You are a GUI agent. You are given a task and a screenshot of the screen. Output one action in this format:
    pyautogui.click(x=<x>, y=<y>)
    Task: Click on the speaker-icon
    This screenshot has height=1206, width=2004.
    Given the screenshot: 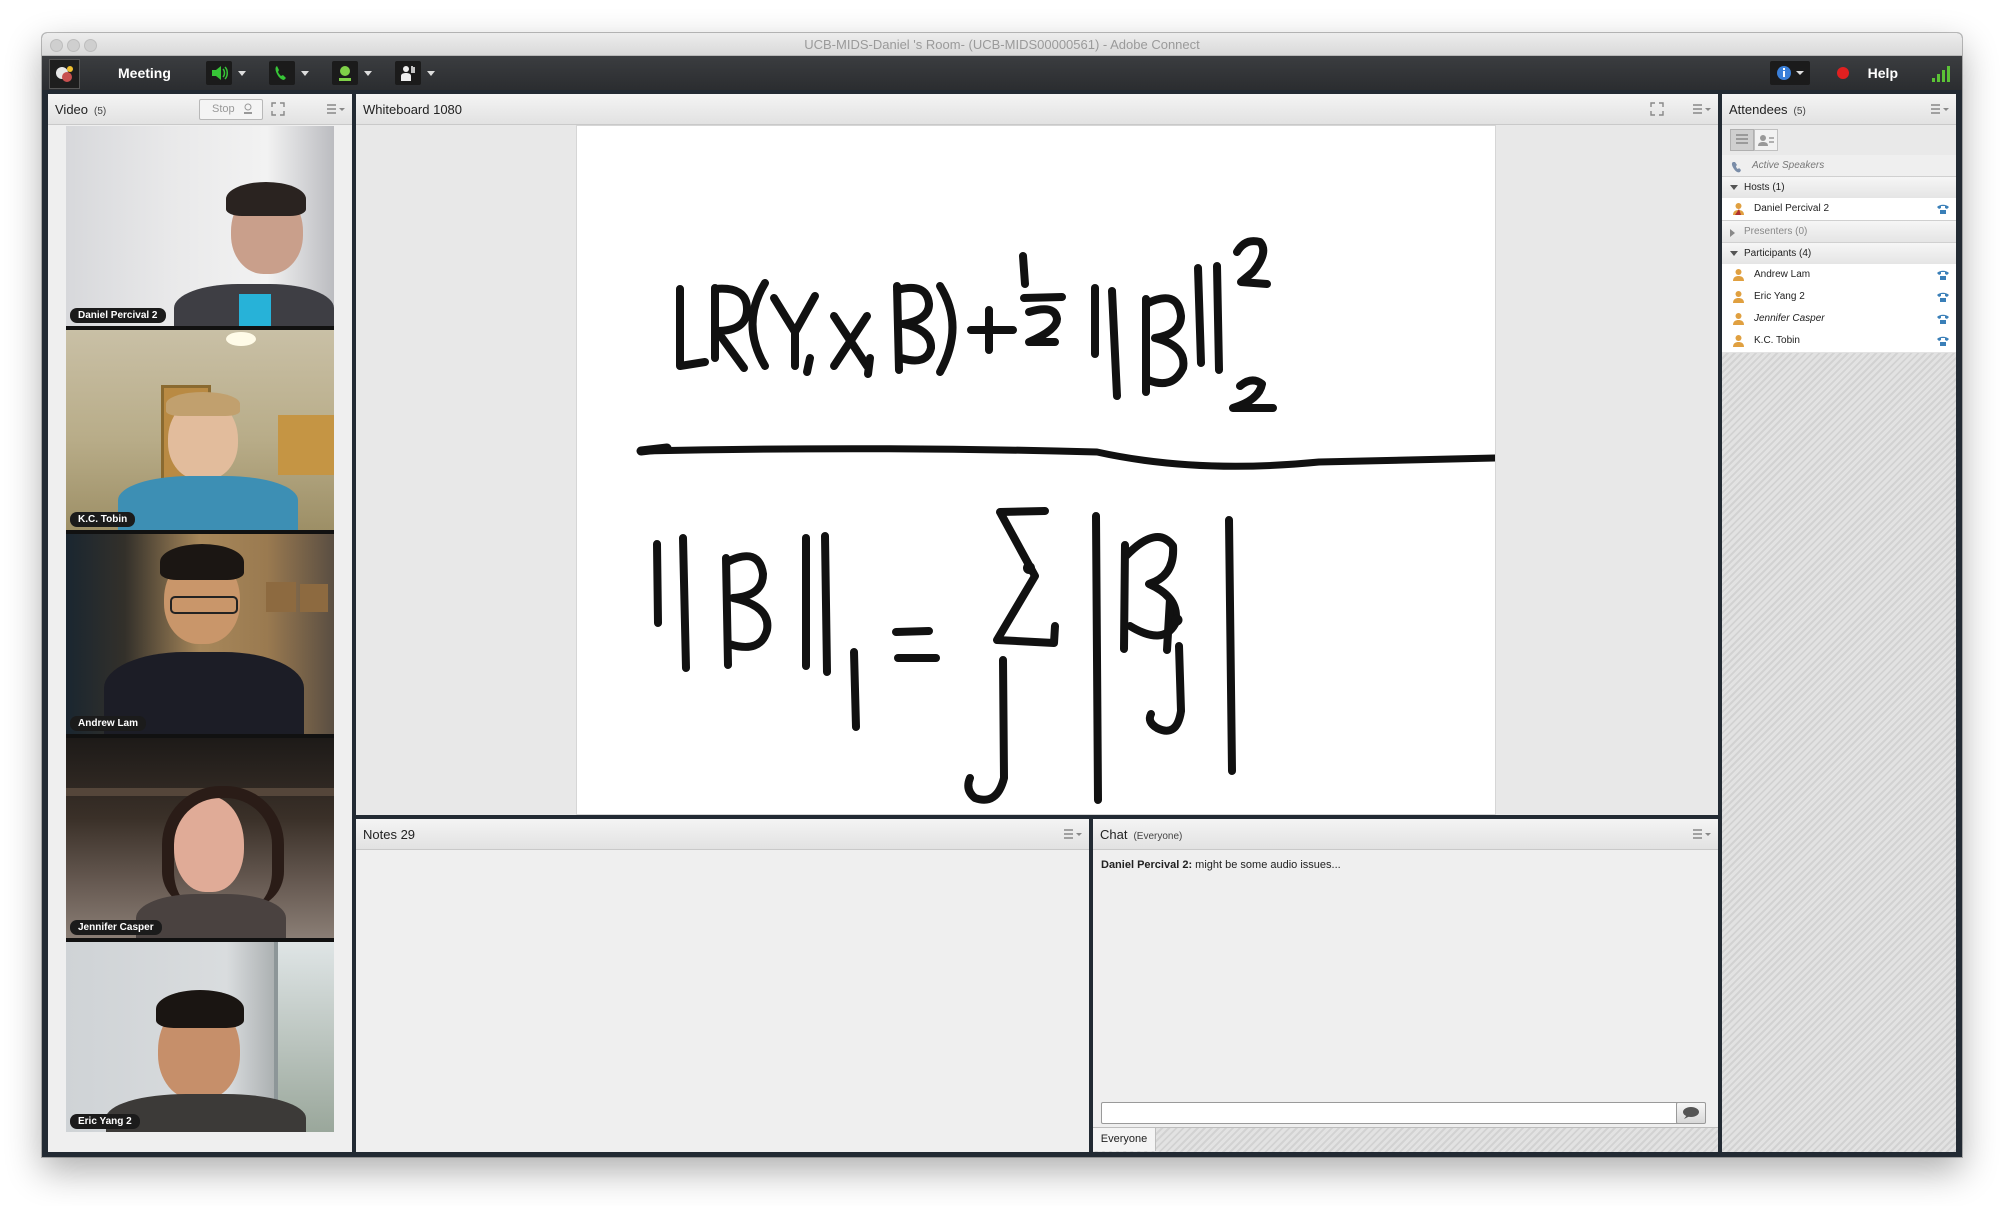 What is the action you would take?
    pyautogui.click(x=219, y=73)
    